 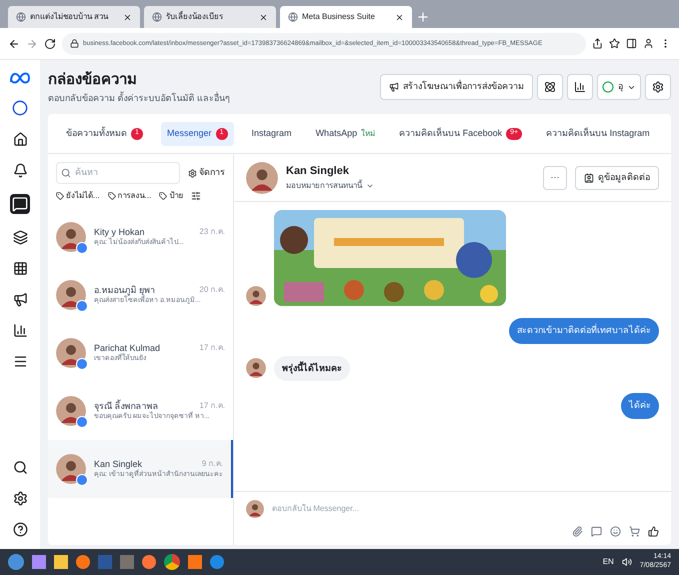 I want to click on contact-name: อ.หมอนภูมิ ยุพา, so click(x=125, y=290).